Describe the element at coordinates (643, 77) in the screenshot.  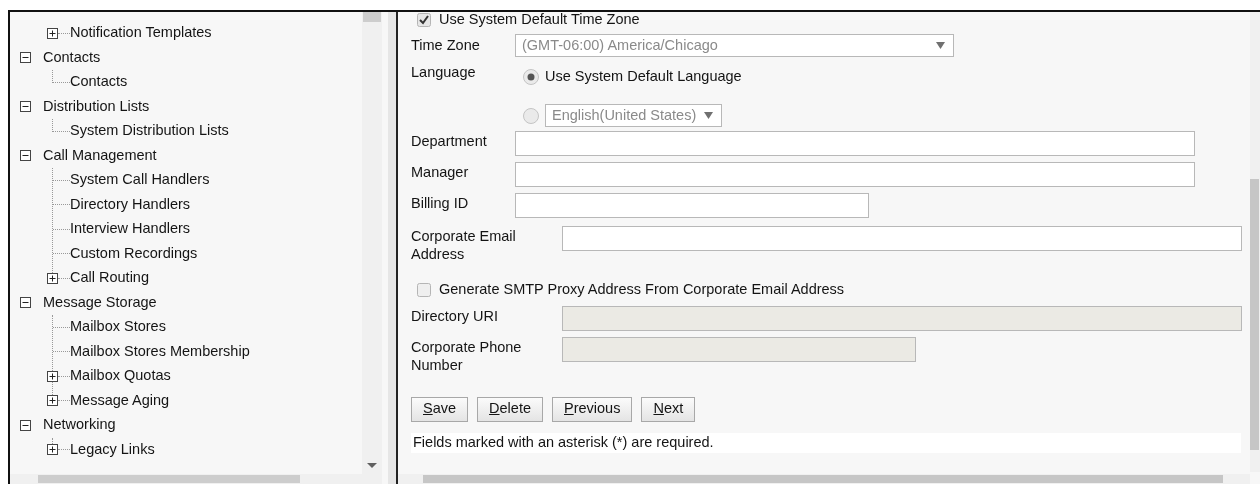
I see `radio-label: Use System Default Language` at that location.